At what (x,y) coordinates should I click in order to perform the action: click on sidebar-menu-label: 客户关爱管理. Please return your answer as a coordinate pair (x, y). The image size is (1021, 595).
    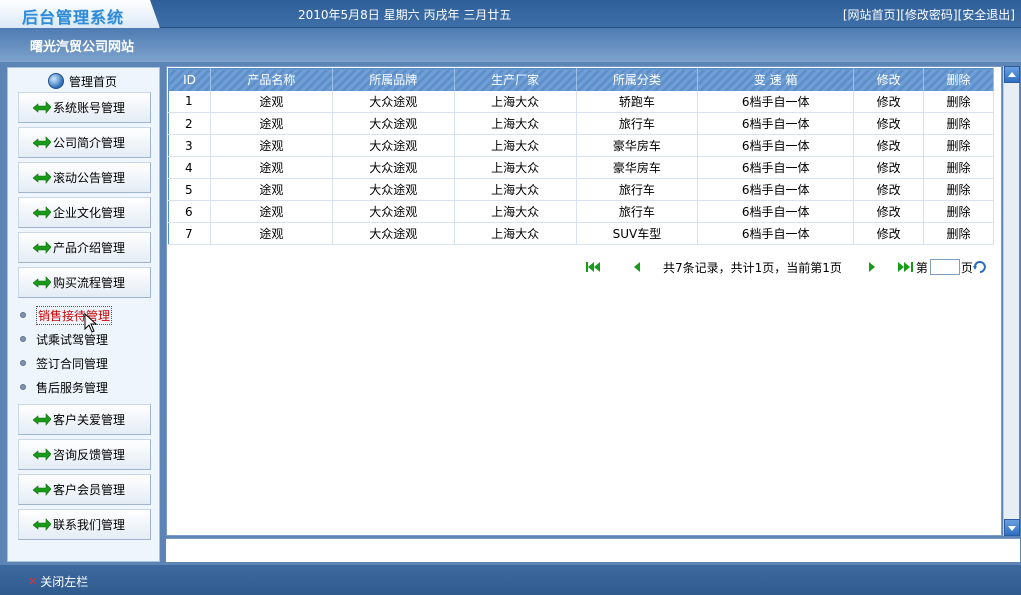
    Looking at the image, I should click on (89, 420).